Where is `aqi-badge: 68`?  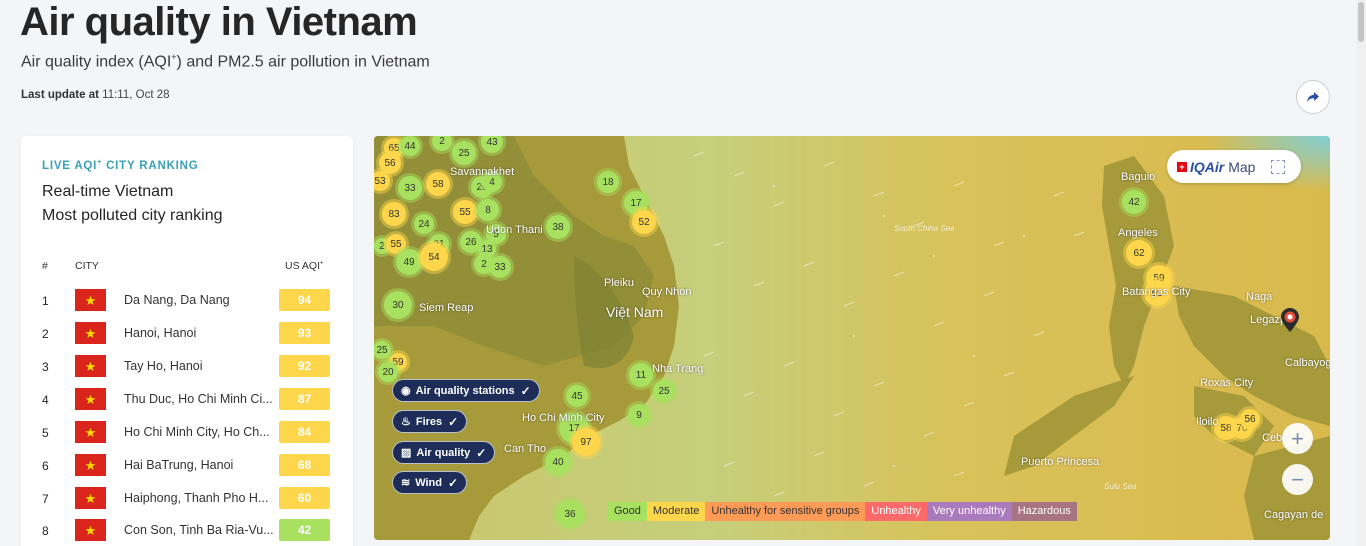
aqi-badge: 68 is located at coordinates (304, 465).